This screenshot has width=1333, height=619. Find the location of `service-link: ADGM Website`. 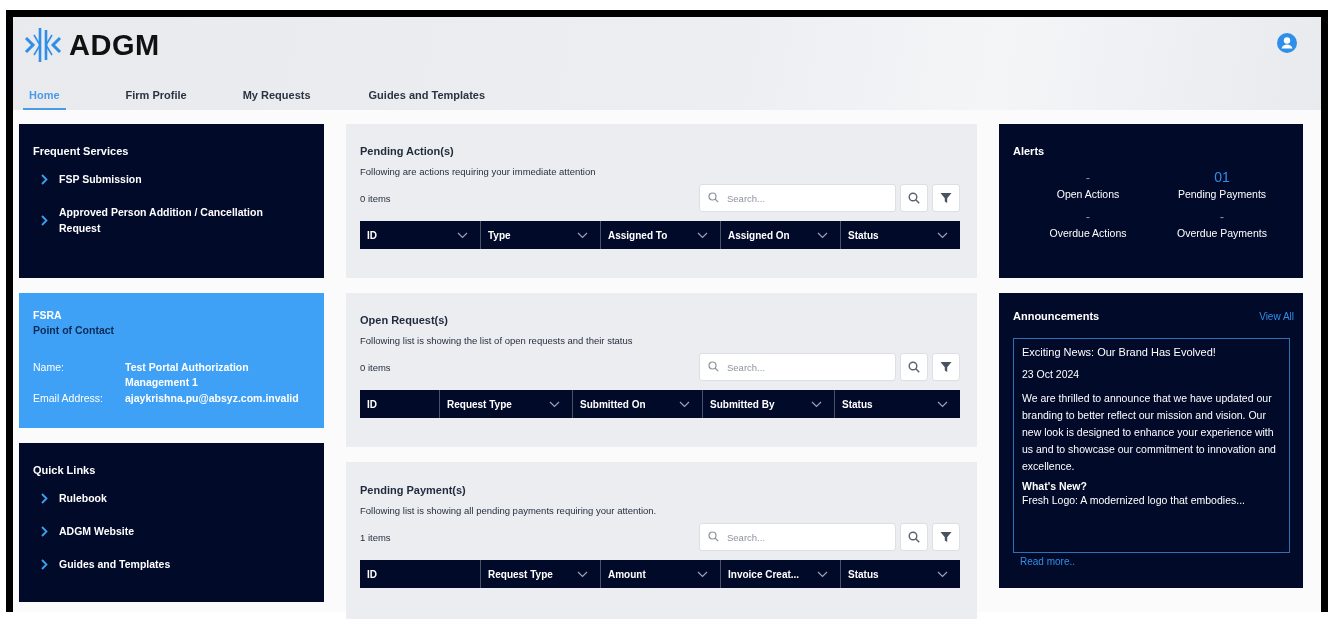

service-link: ADGM Website is located at coordinates (97, 531).